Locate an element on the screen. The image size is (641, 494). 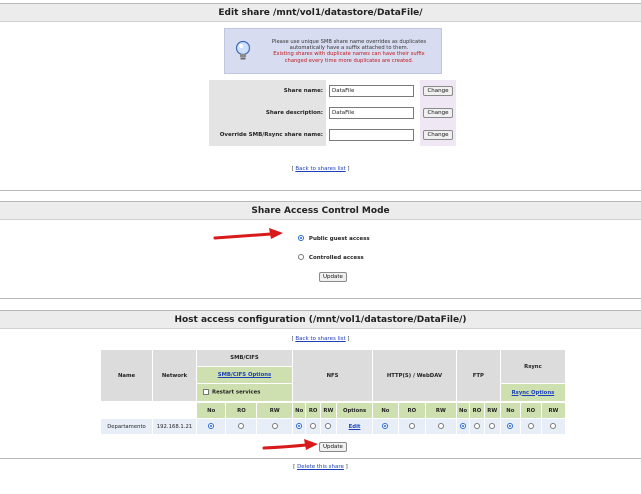
http-ro-radio is located at coordinates (411, 426).